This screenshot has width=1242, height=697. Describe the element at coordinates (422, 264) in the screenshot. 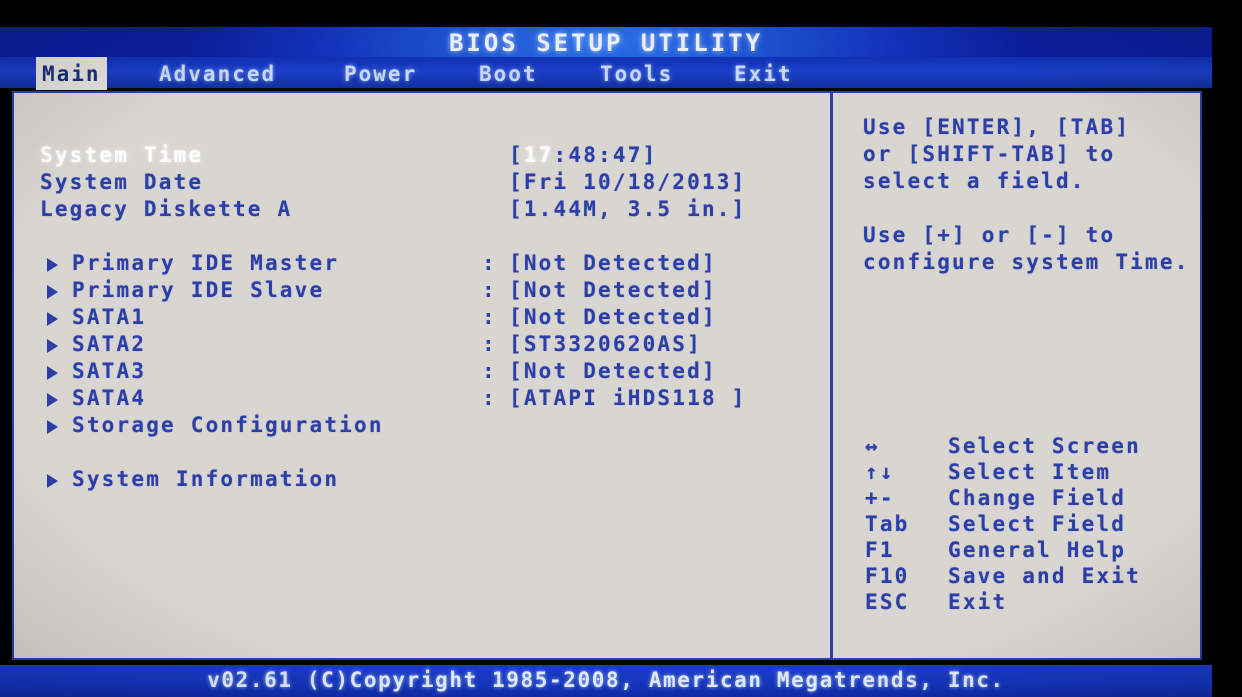

I see `device-primary-ide-master: Primary IDE Master: [Not Detected]` at that location.